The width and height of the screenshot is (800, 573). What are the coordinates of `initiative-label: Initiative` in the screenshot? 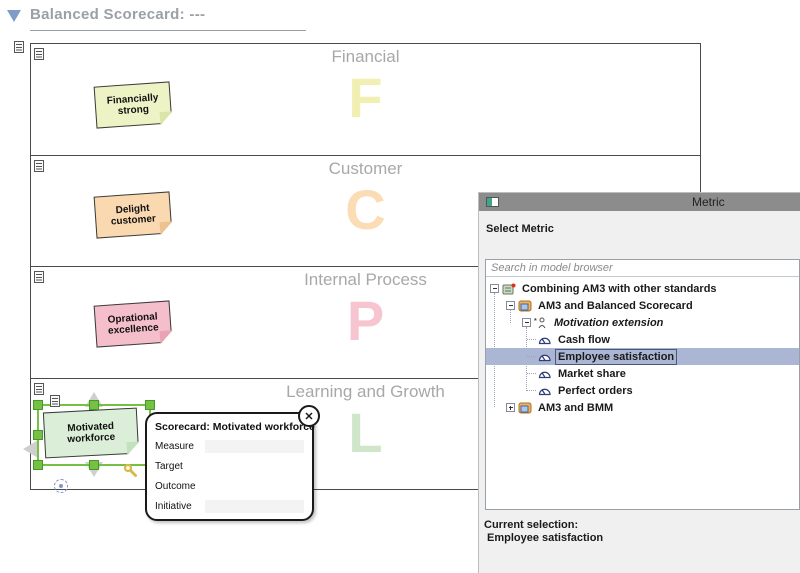 It's located at (173, 506).